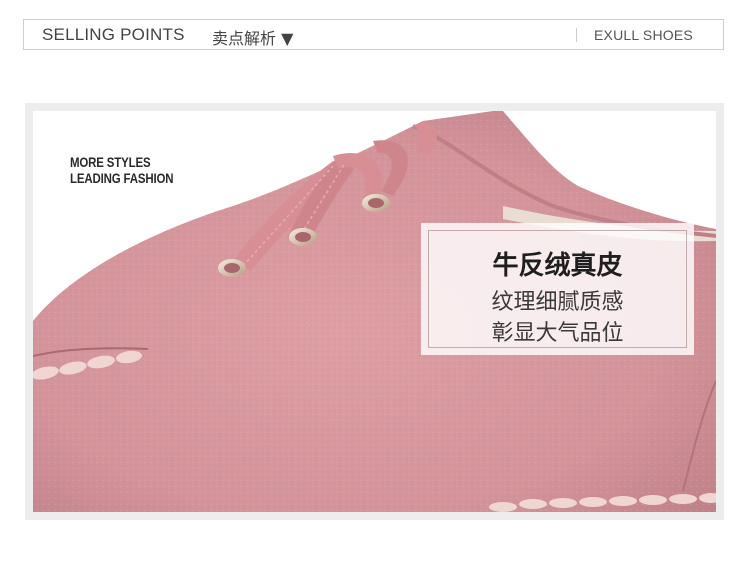 This screenshot has width=750, height=561. I want to click on fashion-slogan: MORE STYLES LEADING FASHION, so click(122, 170).